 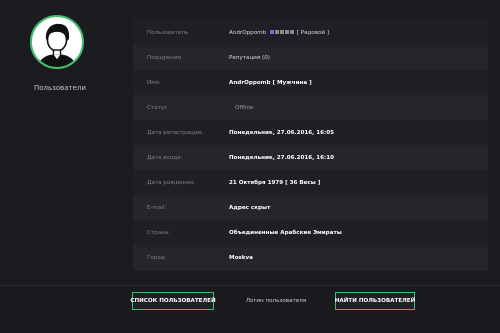 What do you see at coordinates (241, 257) in the screenshot?
I see `row-value: Moskva` at bounding box center [241, 257].